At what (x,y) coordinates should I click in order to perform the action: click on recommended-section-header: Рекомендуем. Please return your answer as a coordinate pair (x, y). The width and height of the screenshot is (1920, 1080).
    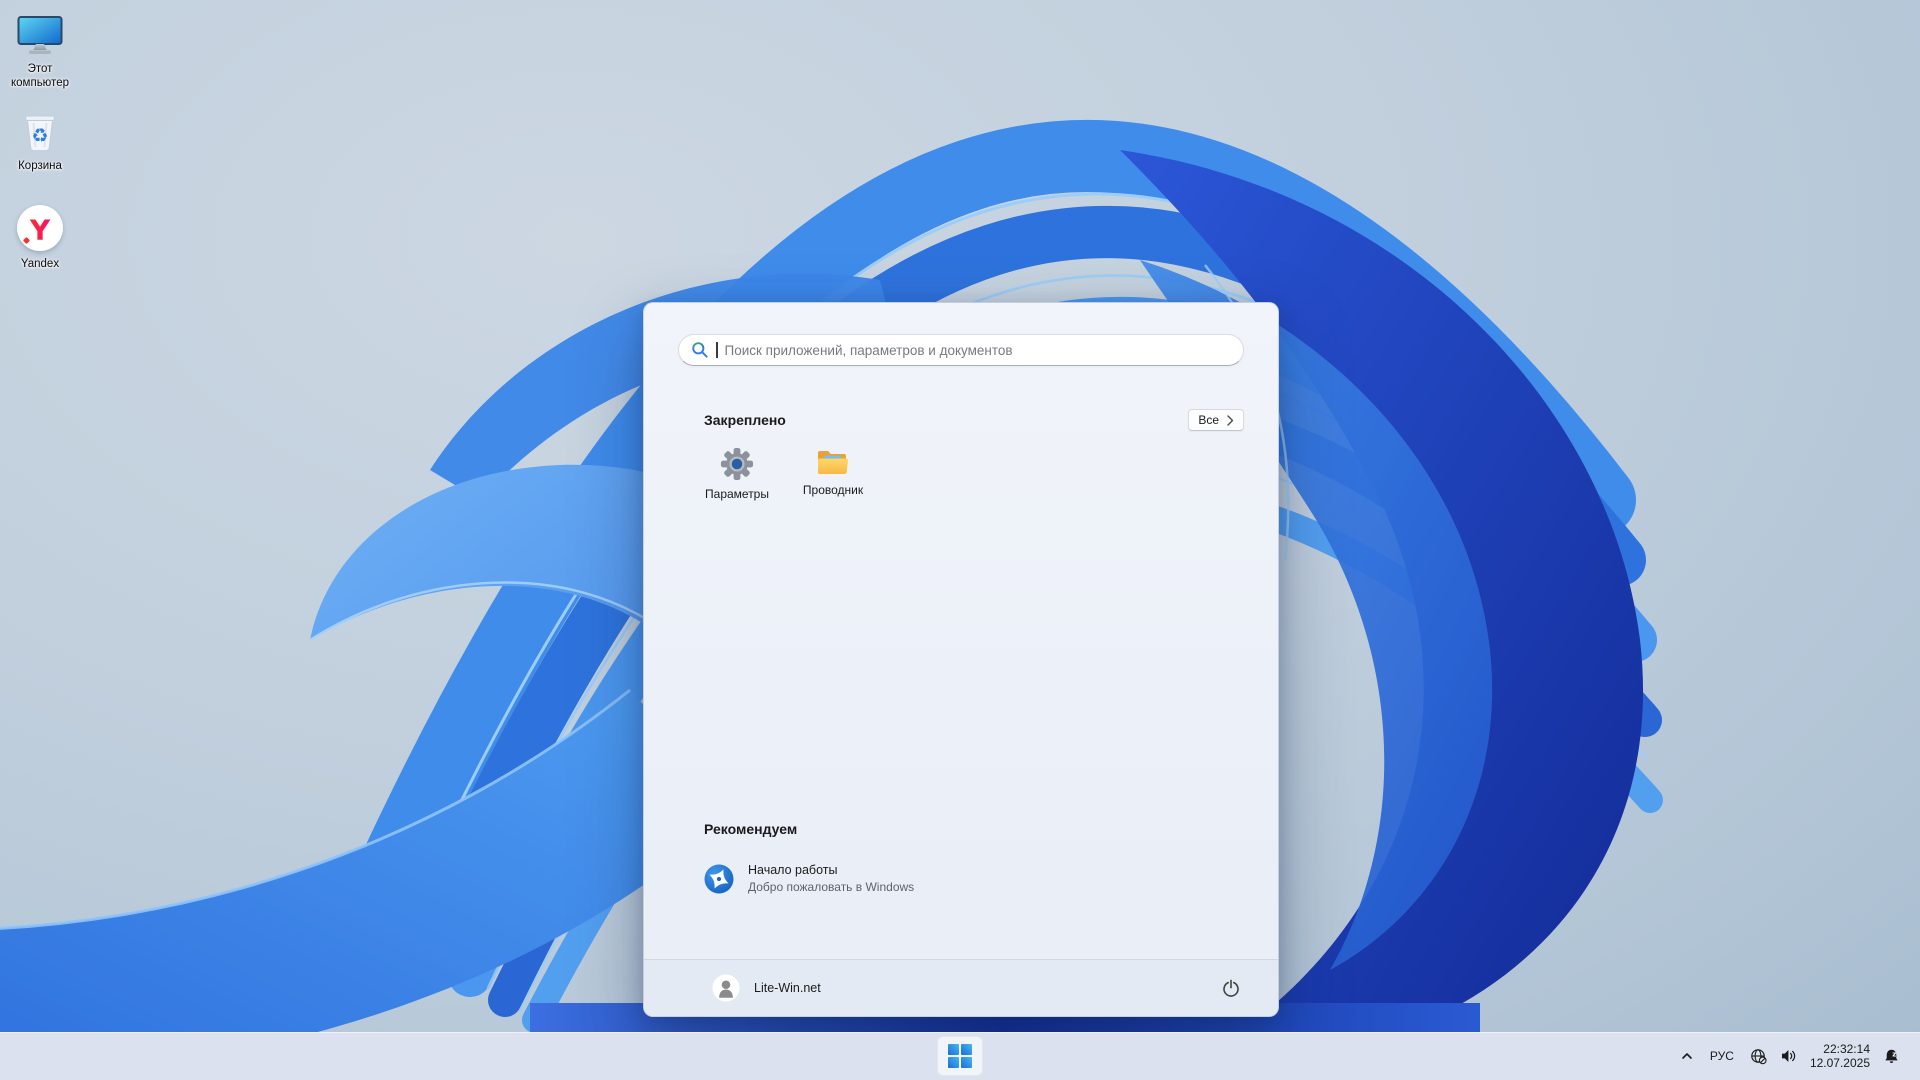
    Looking at the image, I should click on (961, 828).